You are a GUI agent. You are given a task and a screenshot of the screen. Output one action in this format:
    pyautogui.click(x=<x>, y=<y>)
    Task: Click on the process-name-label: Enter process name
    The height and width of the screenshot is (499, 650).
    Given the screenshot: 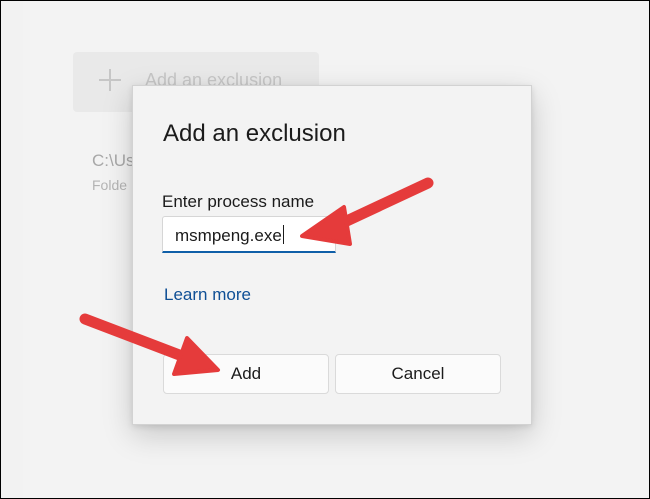 What is the action you would take?
    pyautogui.click(x=238, y=201)
    